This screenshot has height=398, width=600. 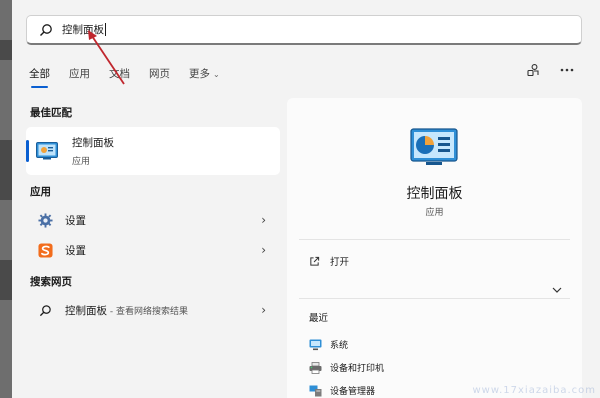 I want to click on annotation-arrow, so click(x=106, y=57).